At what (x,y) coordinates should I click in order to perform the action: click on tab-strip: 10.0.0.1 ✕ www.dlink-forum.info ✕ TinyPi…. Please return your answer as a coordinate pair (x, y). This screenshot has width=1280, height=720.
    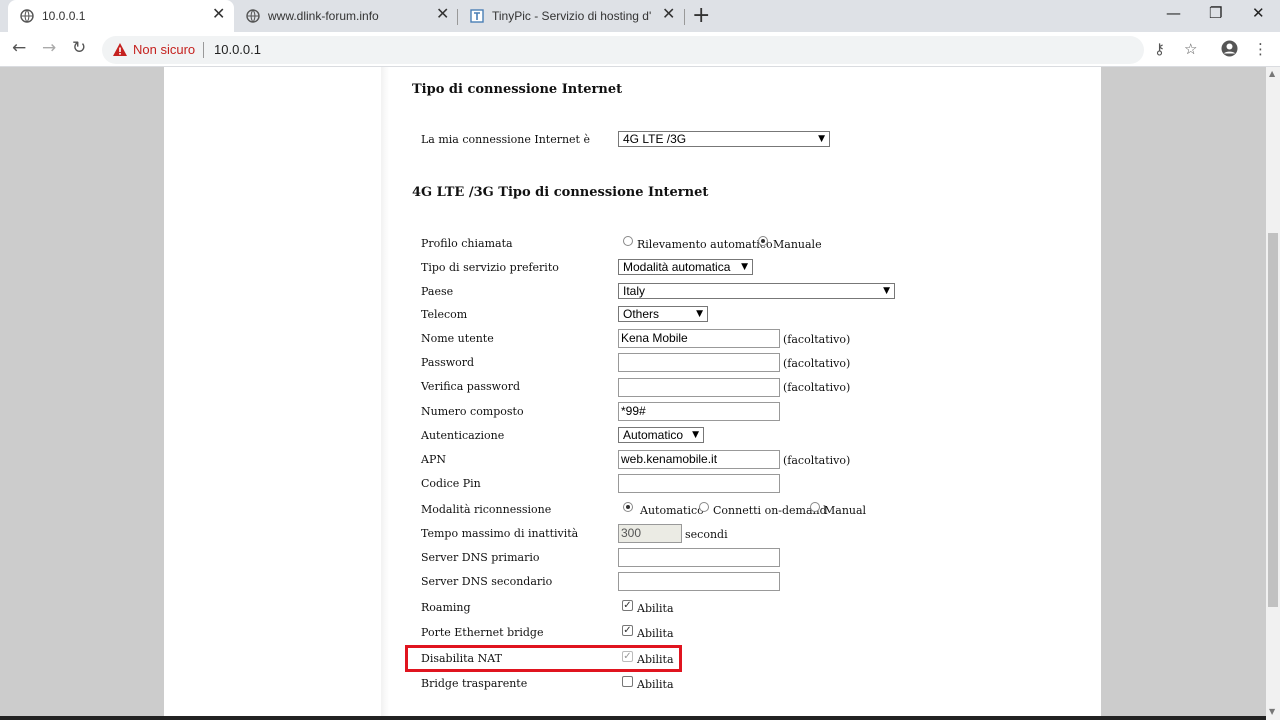
    Looking at the image, I should click on (640, 16).